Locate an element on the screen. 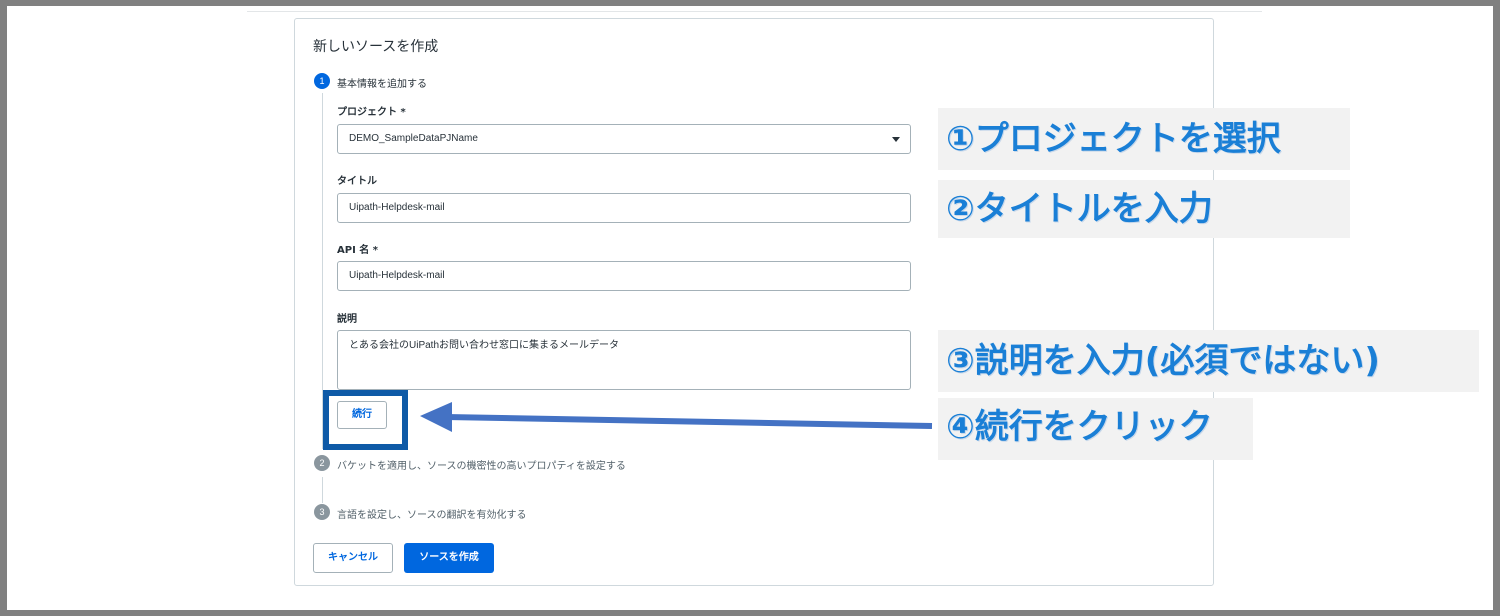 This screenshot has width=1500, height=616. step-1-indicator: 1 is located at coordinates (322, 81).